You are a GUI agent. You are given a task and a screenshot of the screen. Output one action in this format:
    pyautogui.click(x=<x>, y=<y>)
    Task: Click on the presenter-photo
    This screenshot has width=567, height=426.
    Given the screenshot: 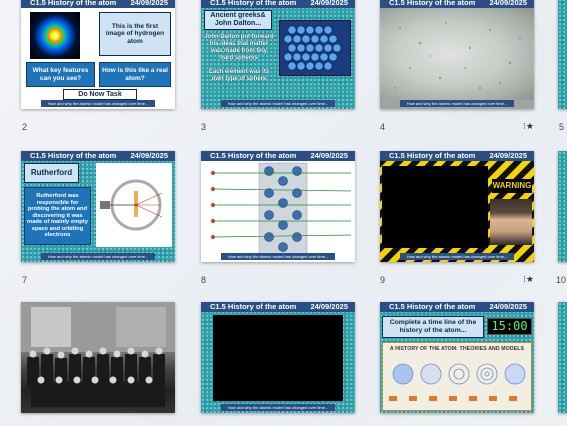 What is the action you would take?
    pyautogui.click(x=511, y=222)
    